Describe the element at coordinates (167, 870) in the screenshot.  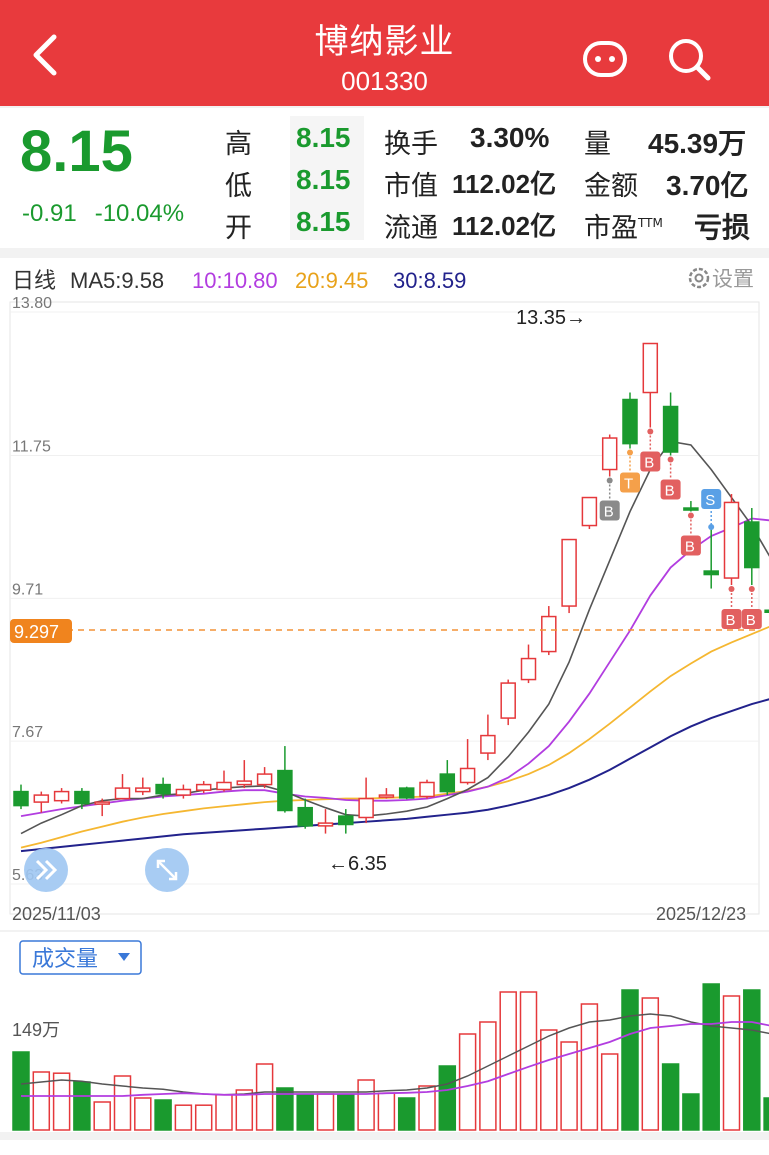
I see `fullscreen-button` at that location.